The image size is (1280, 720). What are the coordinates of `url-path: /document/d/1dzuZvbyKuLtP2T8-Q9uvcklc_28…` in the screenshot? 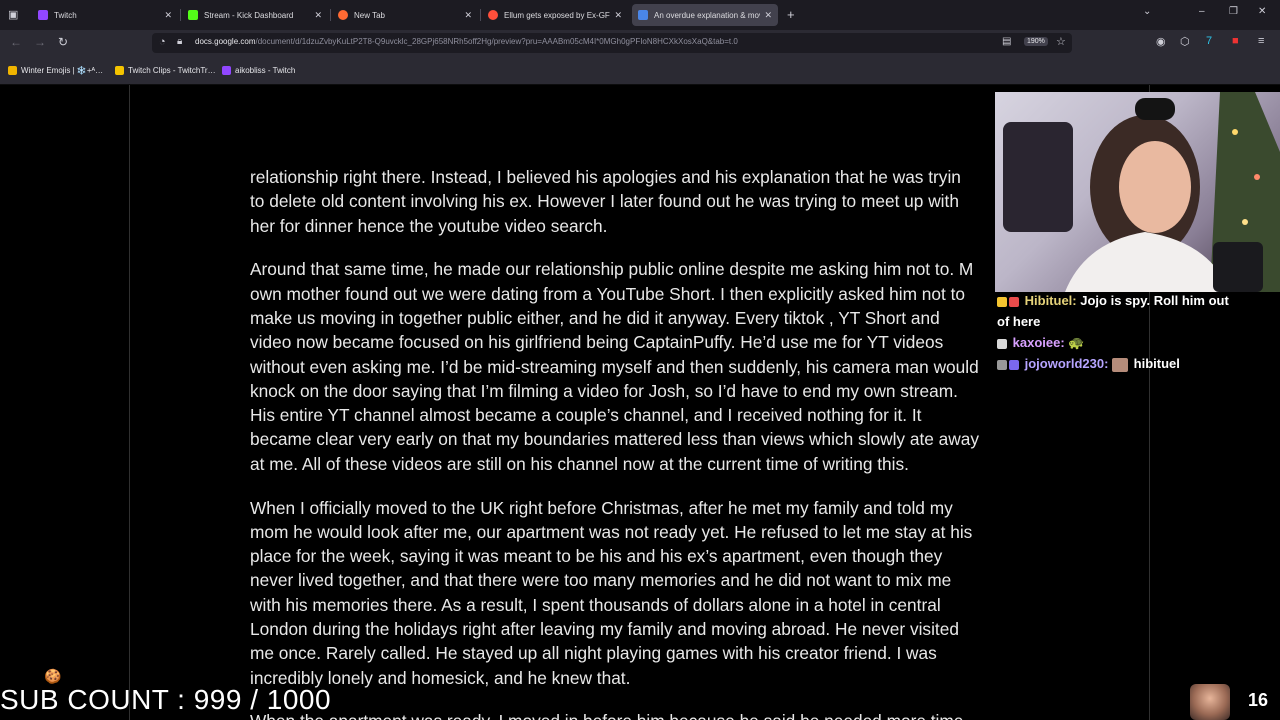 It's located at (496, 41).